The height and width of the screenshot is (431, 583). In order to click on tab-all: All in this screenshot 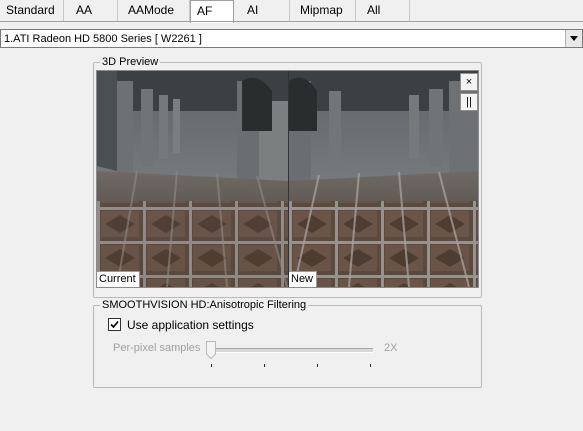, I will do `click(383, 10)`.